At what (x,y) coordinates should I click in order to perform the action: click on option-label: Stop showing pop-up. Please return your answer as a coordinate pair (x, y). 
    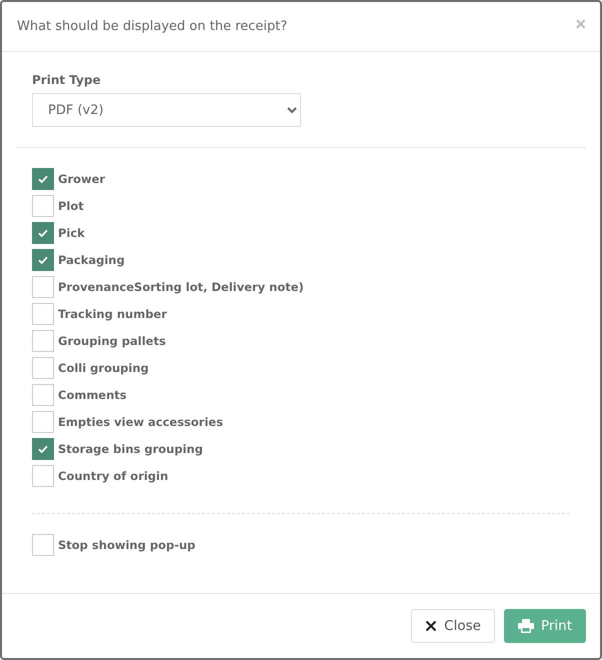
    Looking at the image, I should click on (127, 545).